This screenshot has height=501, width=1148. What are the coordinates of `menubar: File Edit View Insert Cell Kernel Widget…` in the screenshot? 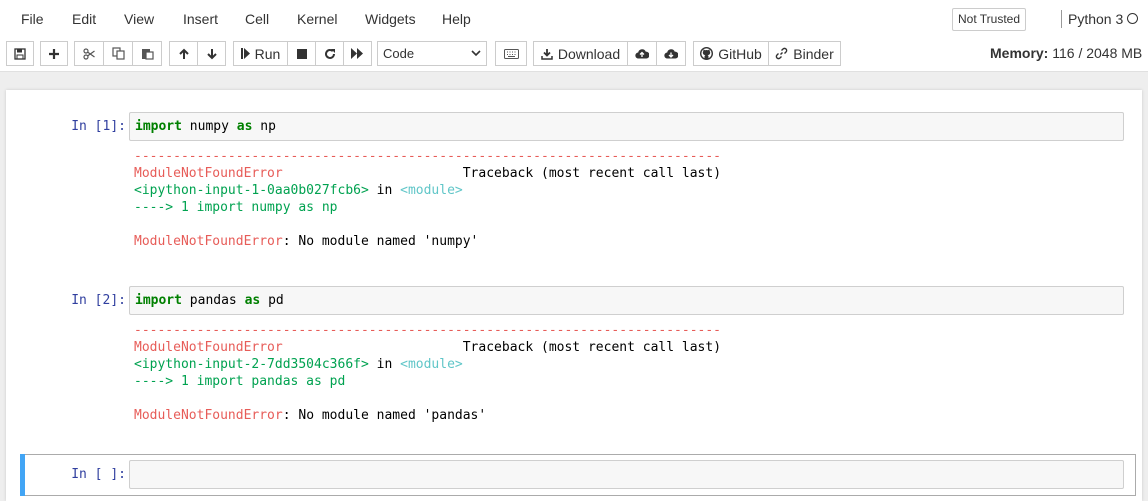 It's located at (574, 19).